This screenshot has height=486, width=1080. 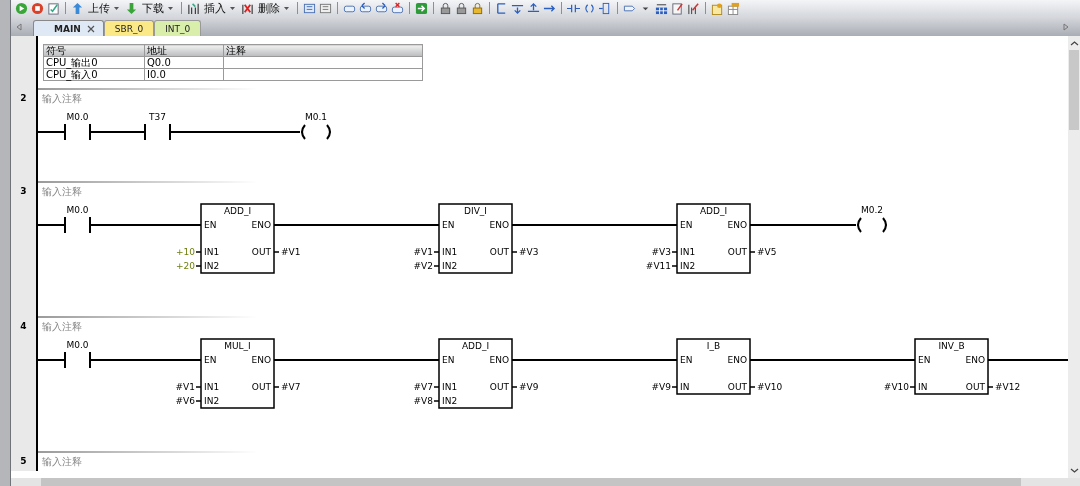 What do you see at coordinates (475, 211) in the screenshot?
I see `instruction-name: DIV_I` at bounding box center [475, 211].